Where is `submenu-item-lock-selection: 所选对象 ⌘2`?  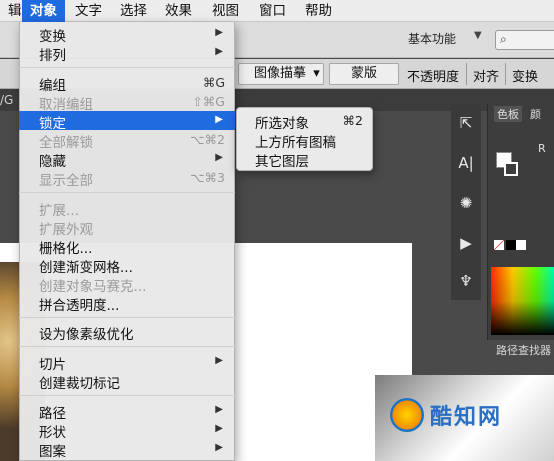 submenu-item-lock-selection: 所选对象 ⌘2 is located at coordinates (304, 121).